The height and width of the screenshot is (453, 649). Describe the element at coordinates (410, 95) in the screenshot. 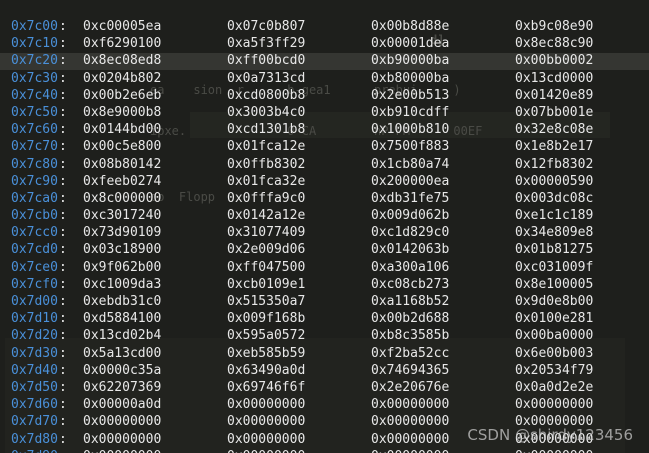

I see `memory-word: 0x2e00b513` at that location.